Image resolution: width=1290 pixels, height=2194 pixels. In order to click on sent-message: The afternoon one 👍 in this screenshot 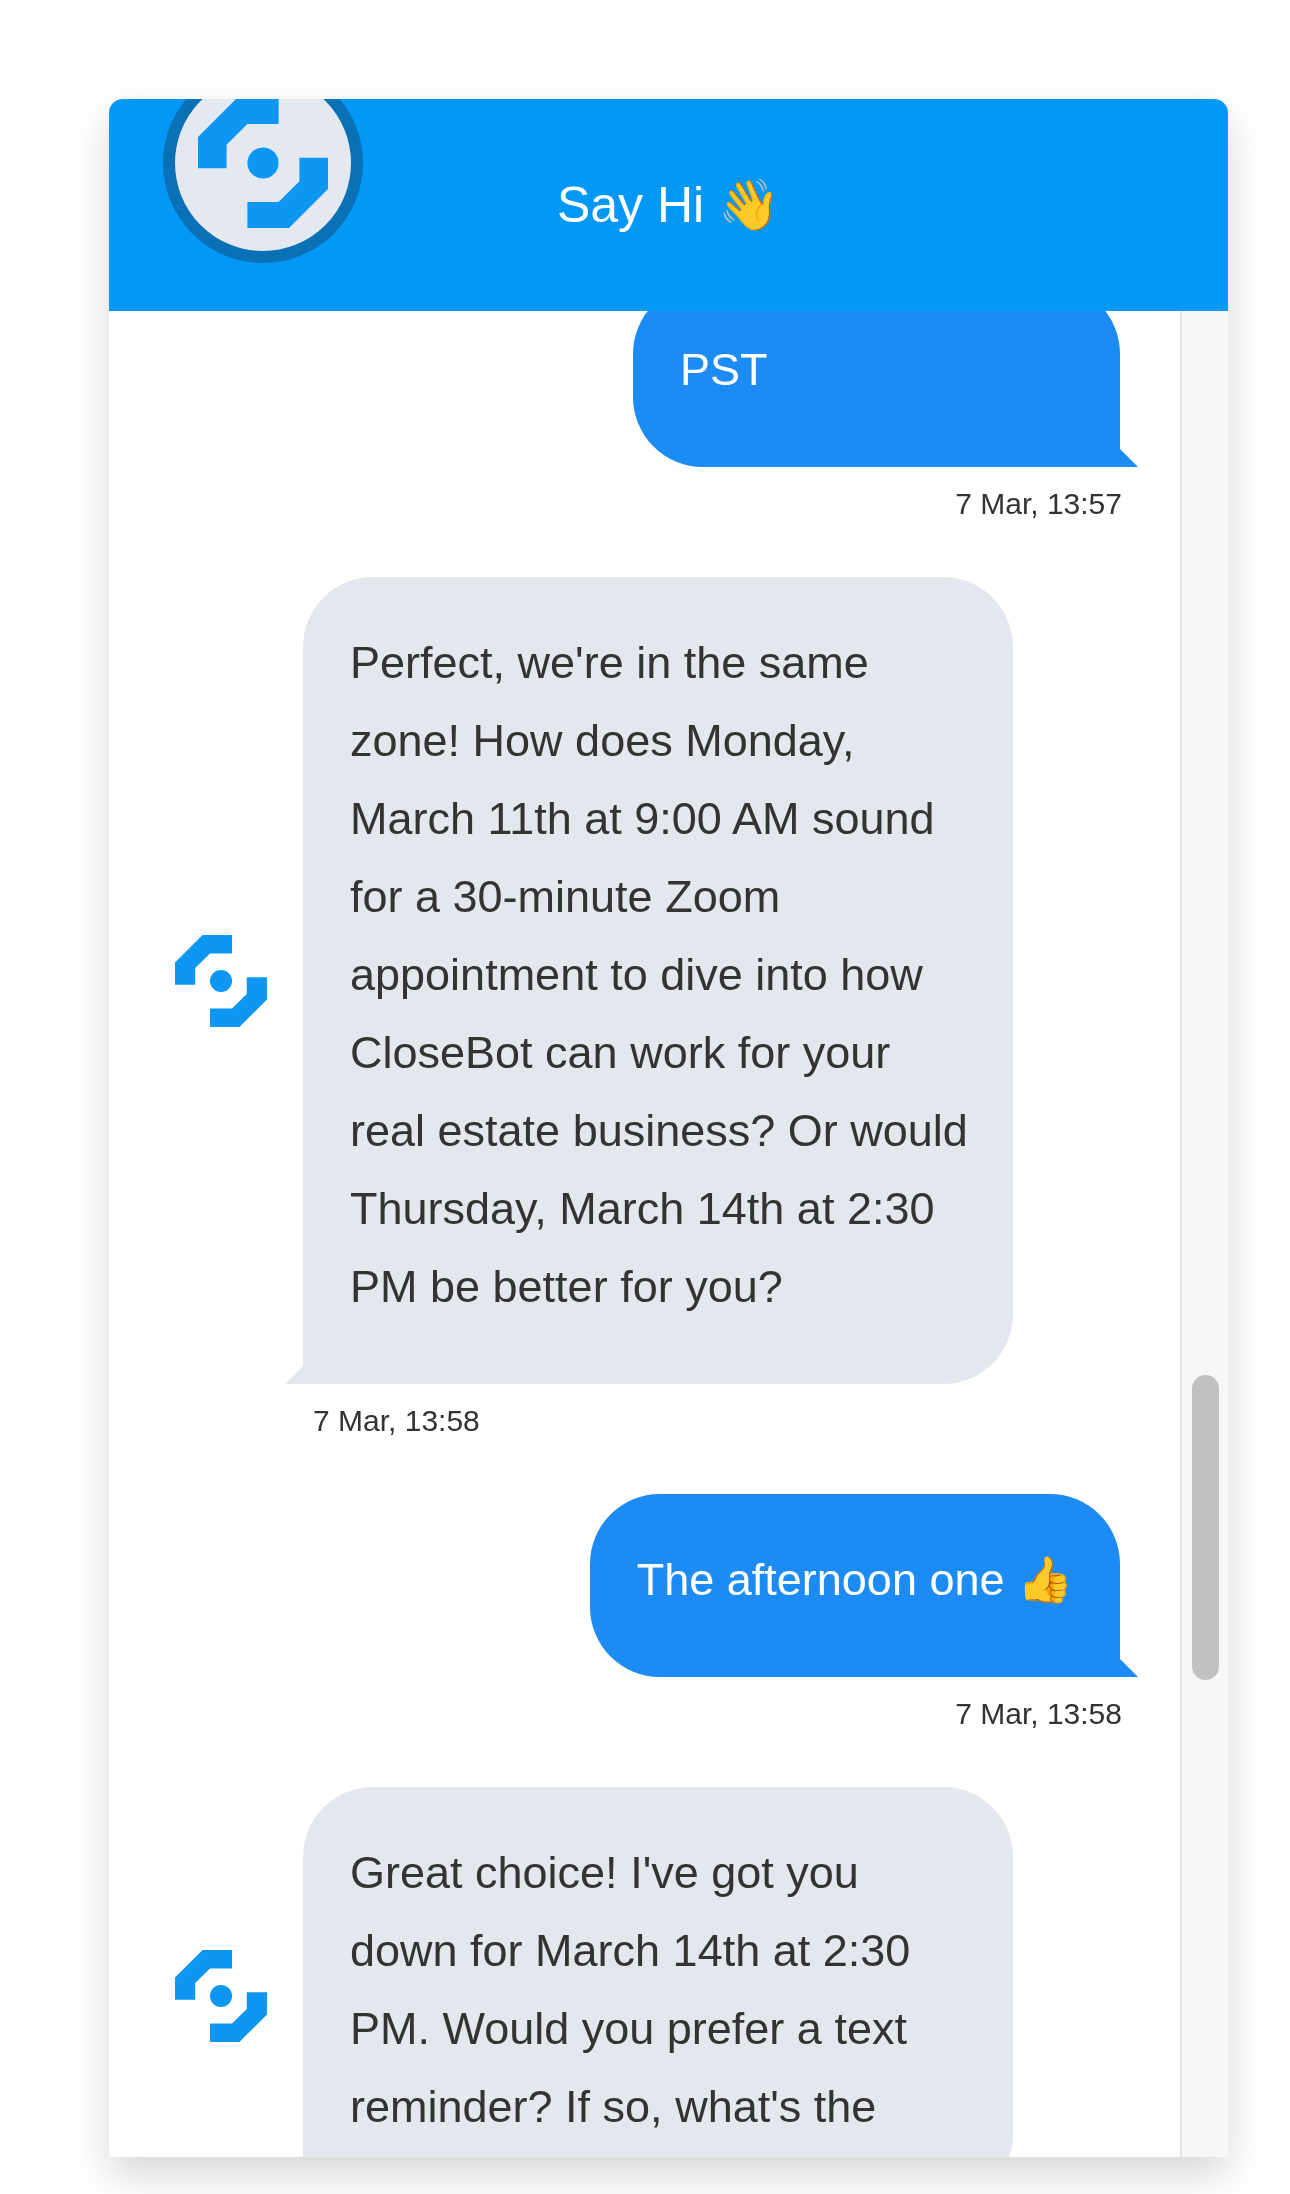, I will do `click(863, 1585)`.